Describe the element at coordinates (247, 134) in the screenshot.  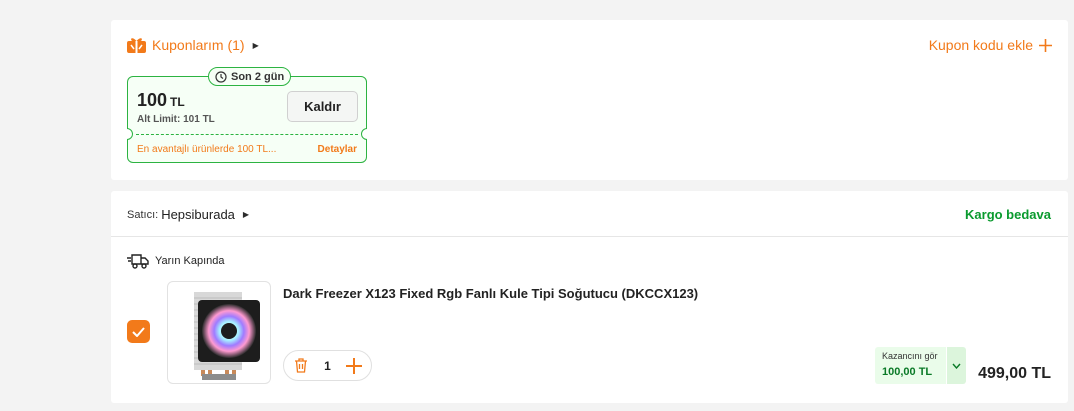
I see `ticket-divider` at that location.